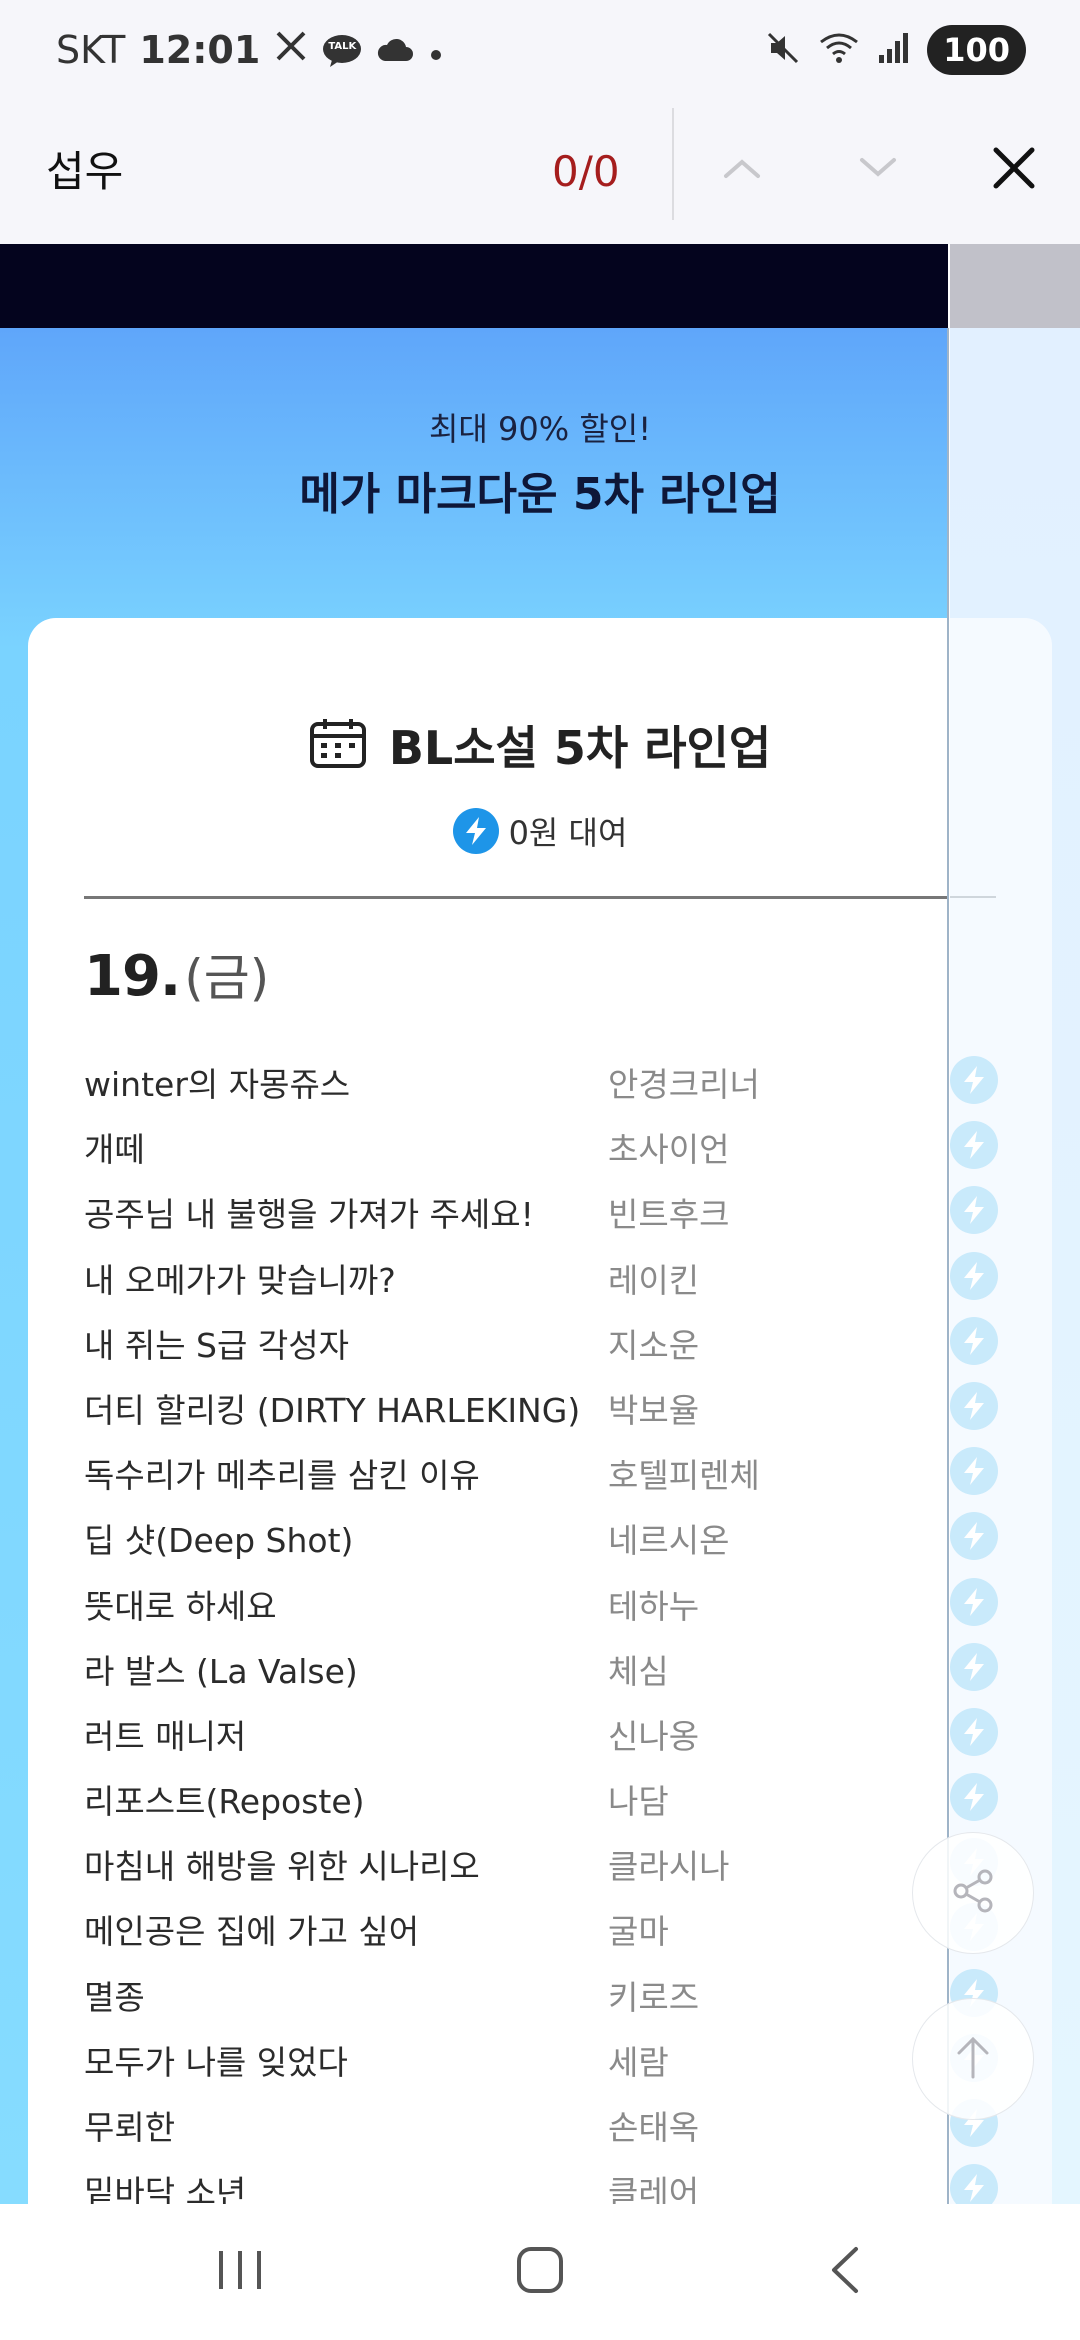  Describe the element at coordinates (654, 1280) in the screenshot. I see `book-author: 레이킨` at that location.